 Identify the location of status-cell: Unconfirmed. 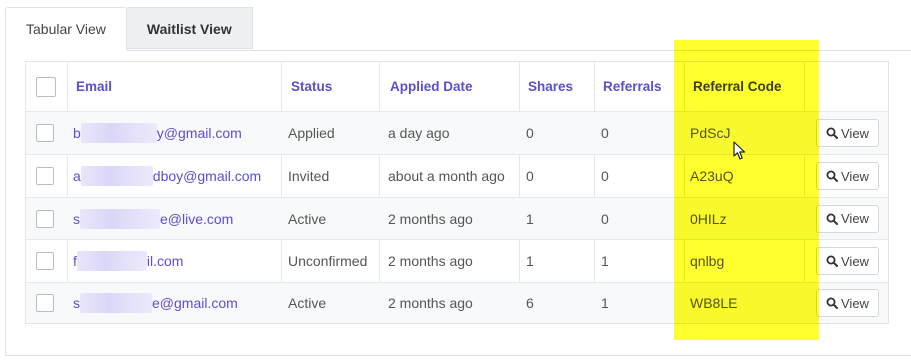
(328, 261).